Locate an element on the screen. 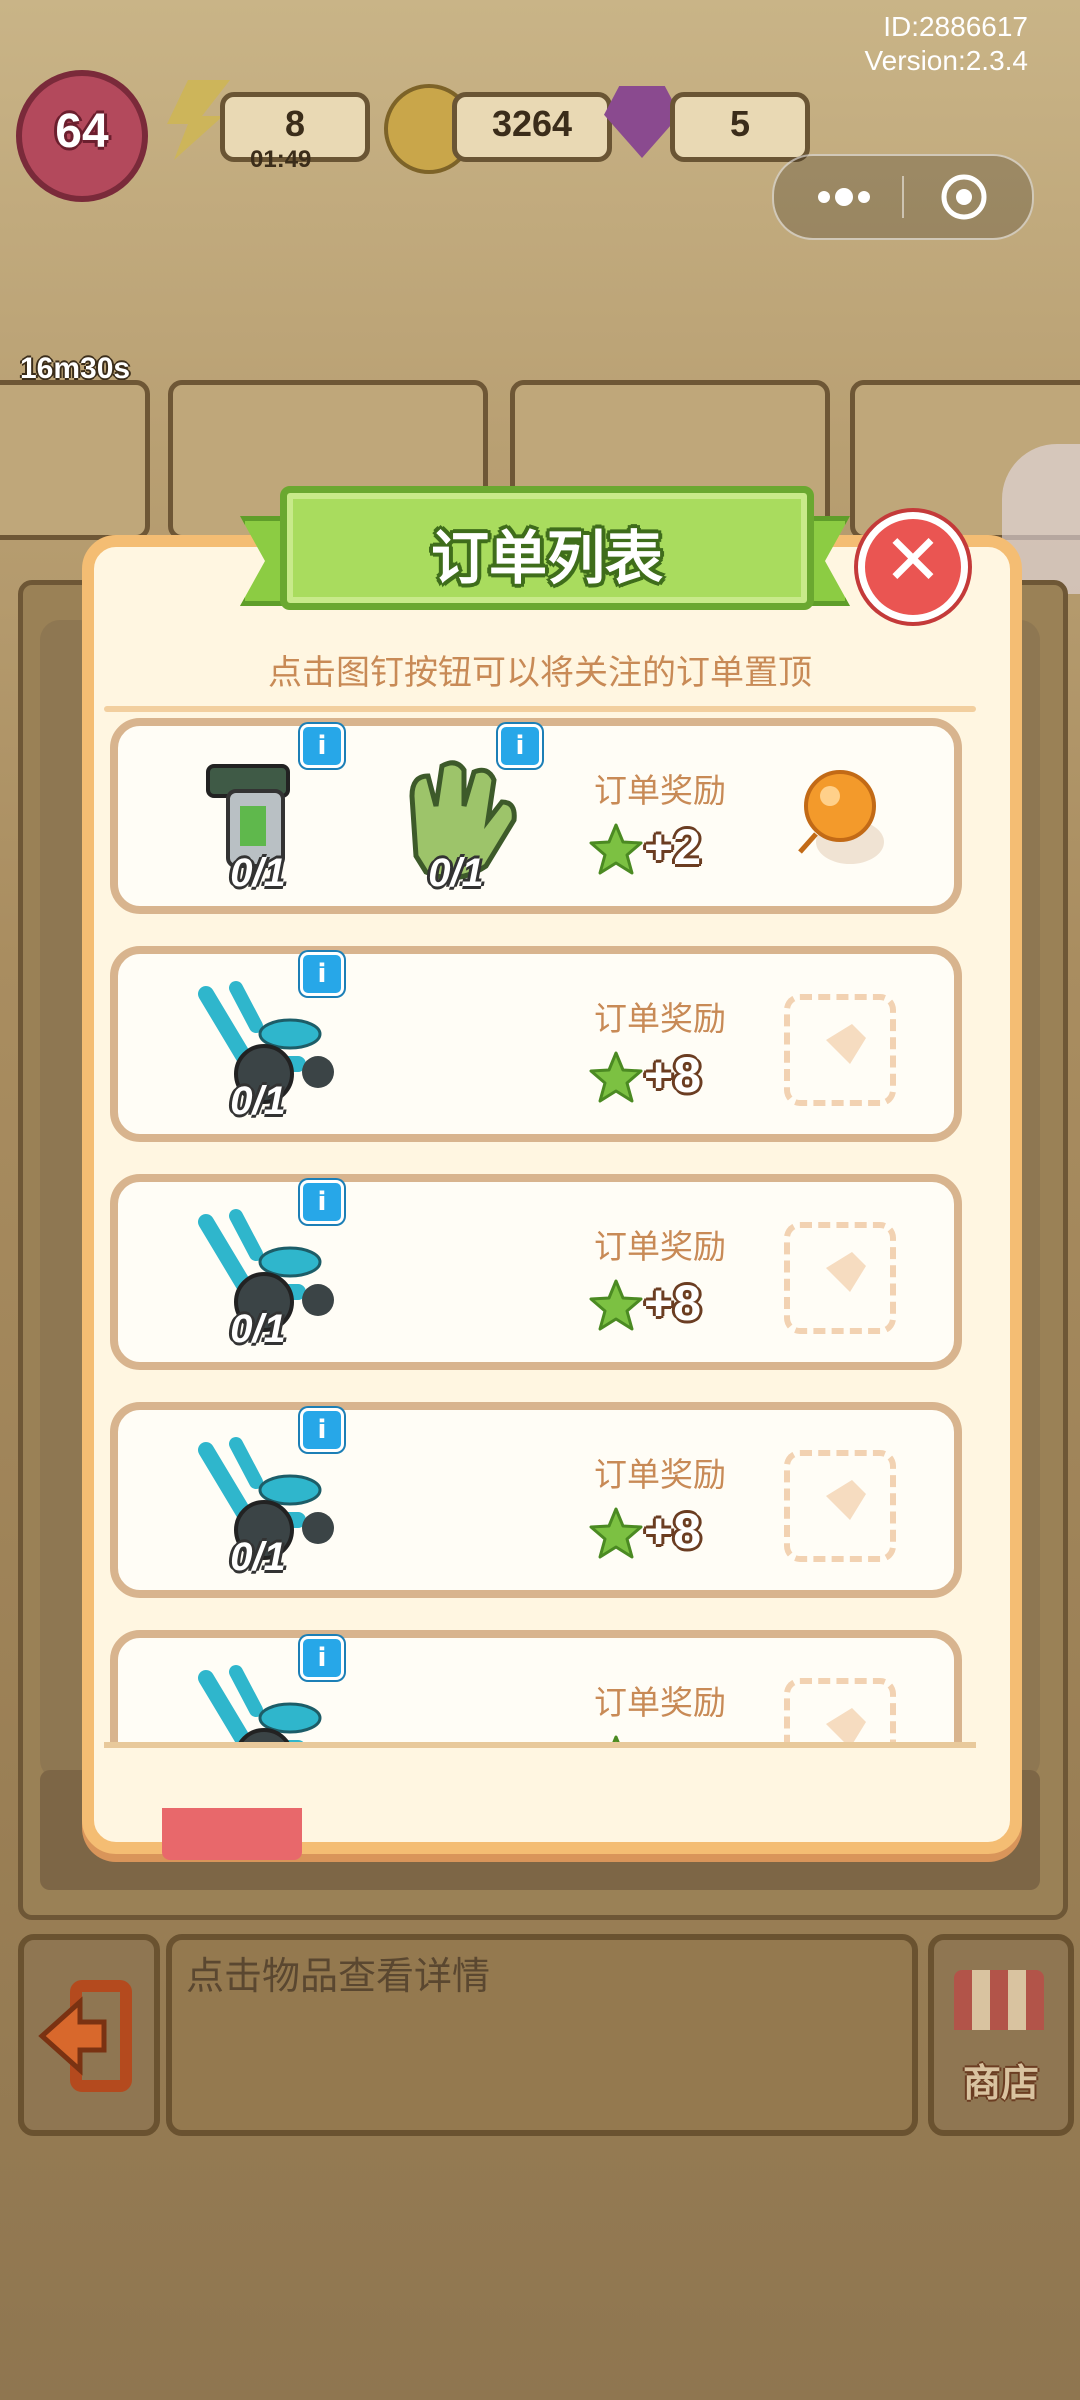  exit-icon is located at coordinates (85, 2036).